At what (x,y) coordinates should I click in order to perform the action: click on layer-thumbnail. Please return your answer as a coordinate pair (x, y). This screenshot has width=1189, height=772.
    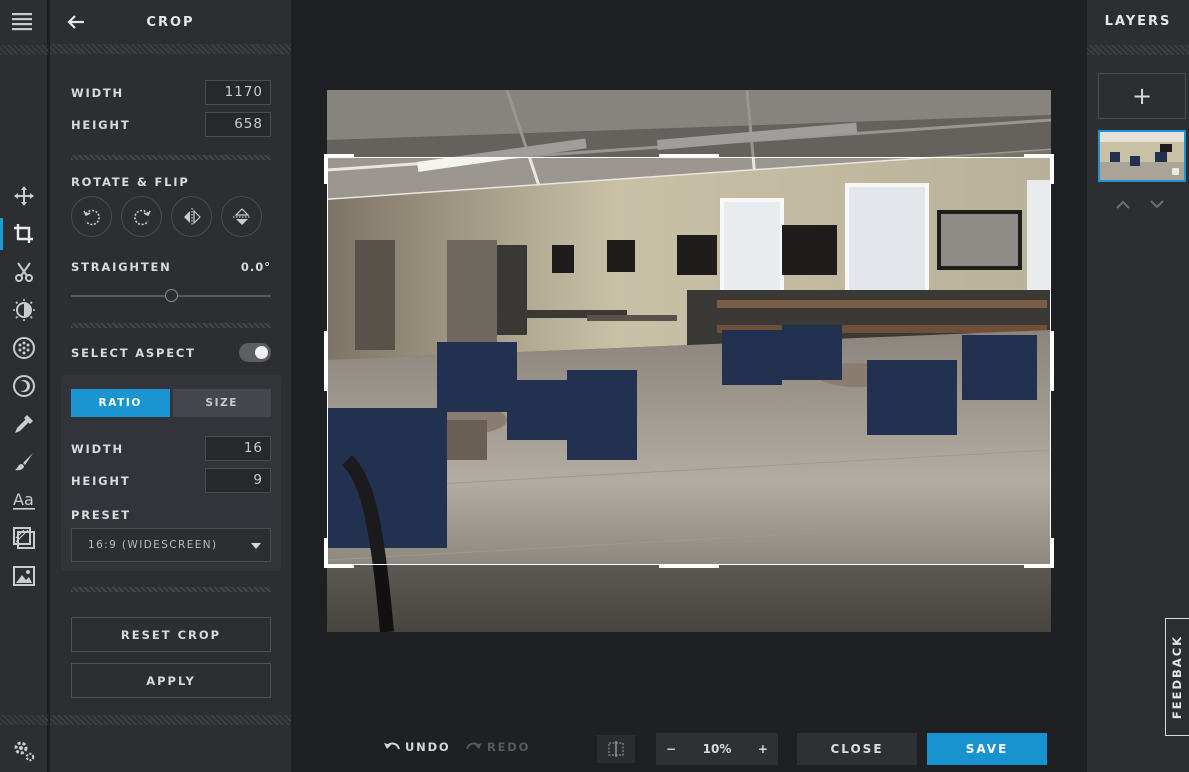
    Looking at the image, I should click on (1142, 156).